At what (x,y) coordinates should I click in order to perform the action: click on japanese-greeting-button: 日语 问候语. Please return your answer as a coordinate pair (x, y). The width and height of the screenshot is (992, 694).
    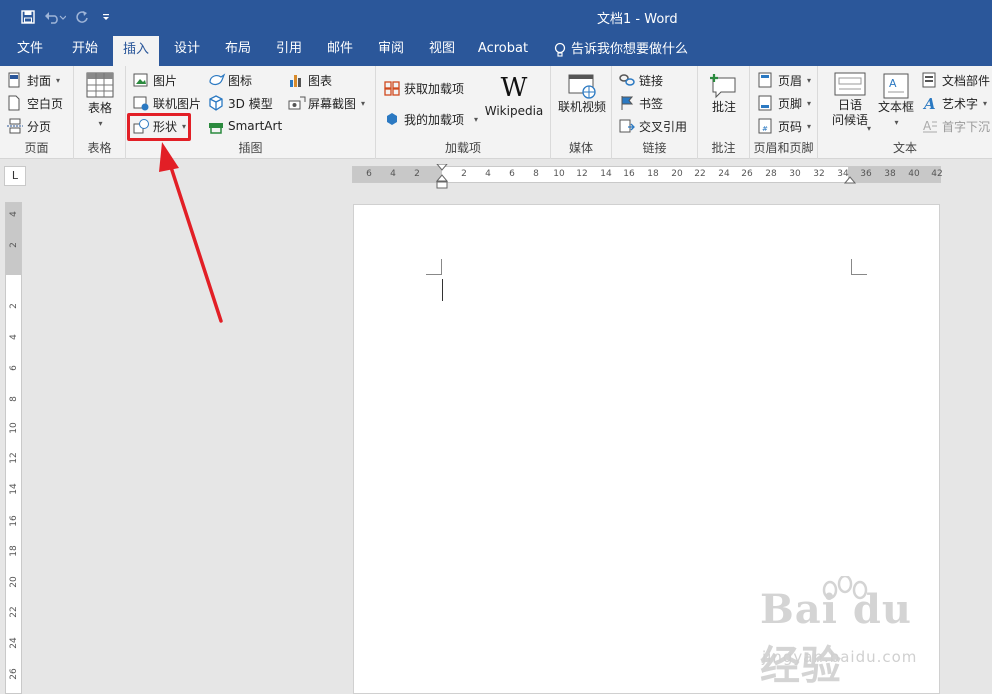
    Looking at the image, I should click on (850, 100).